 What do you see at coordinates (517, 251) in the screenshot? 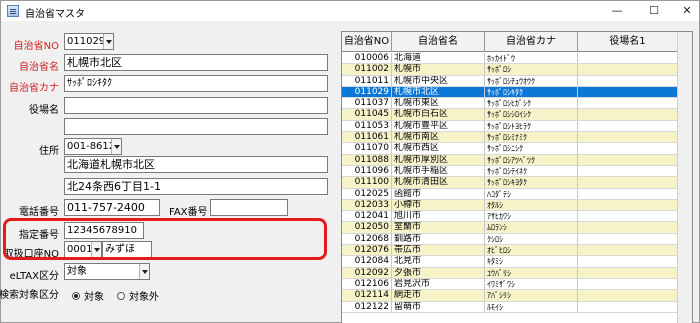
I see `table-row: 012076 帯広市 ｵﾋﾞﾋﾛｼ` at bounding box center [517, 251].